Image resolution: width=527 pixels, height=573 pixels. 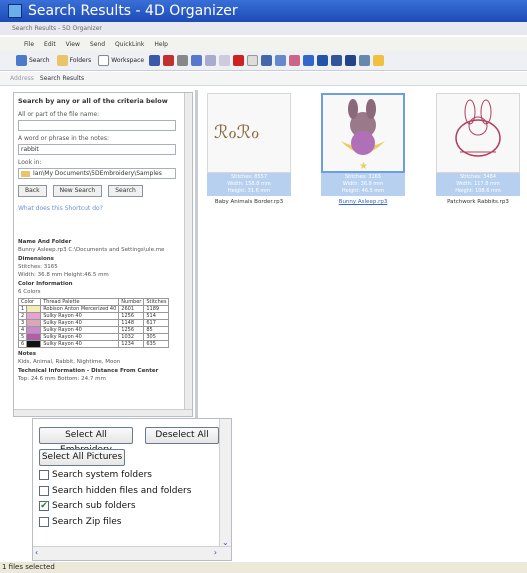 I want to click on new-search-button: New Search, so click(x=77, y=191).